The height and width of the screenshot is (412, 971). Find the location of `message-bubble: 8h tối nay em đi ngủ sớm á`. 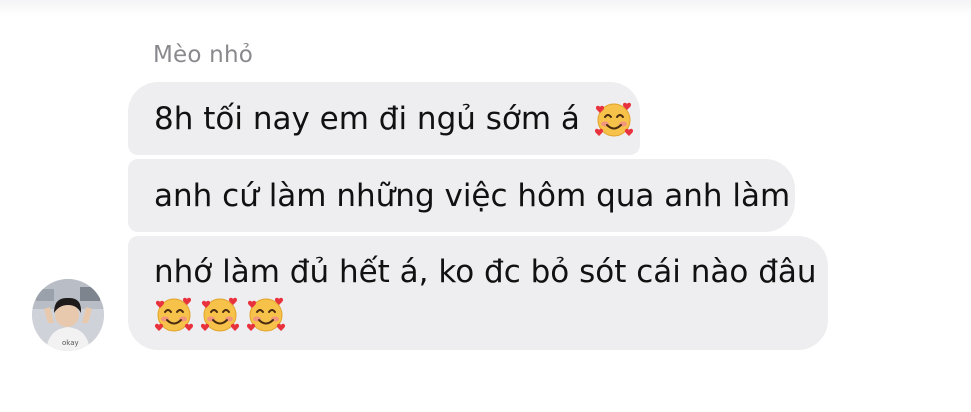

message-bubble: 8h tối nay em đi ngủ sớm á is located at coordinates (384, 118).